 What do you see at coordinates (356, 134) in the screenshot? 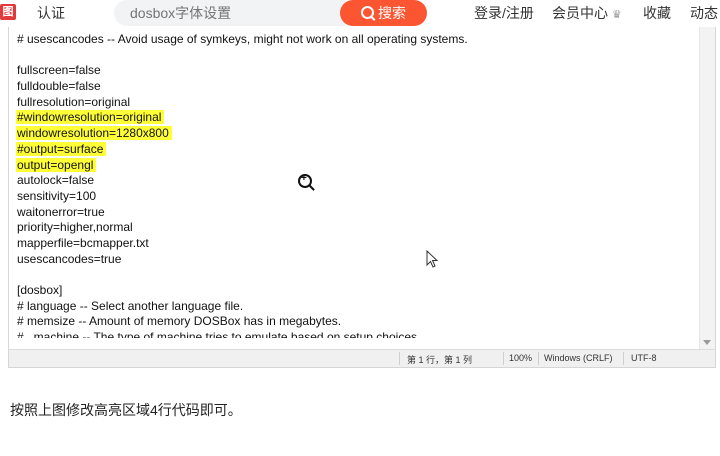
I see `code-line: windowresolution=1280x800` at bounding box center [356, 134].